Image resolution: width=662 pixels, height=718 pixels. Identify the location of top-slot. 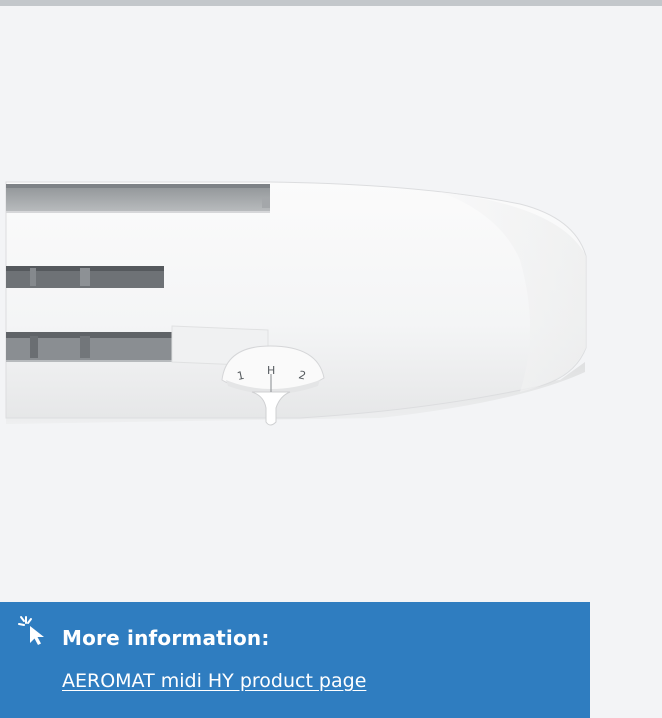
(138, 198).